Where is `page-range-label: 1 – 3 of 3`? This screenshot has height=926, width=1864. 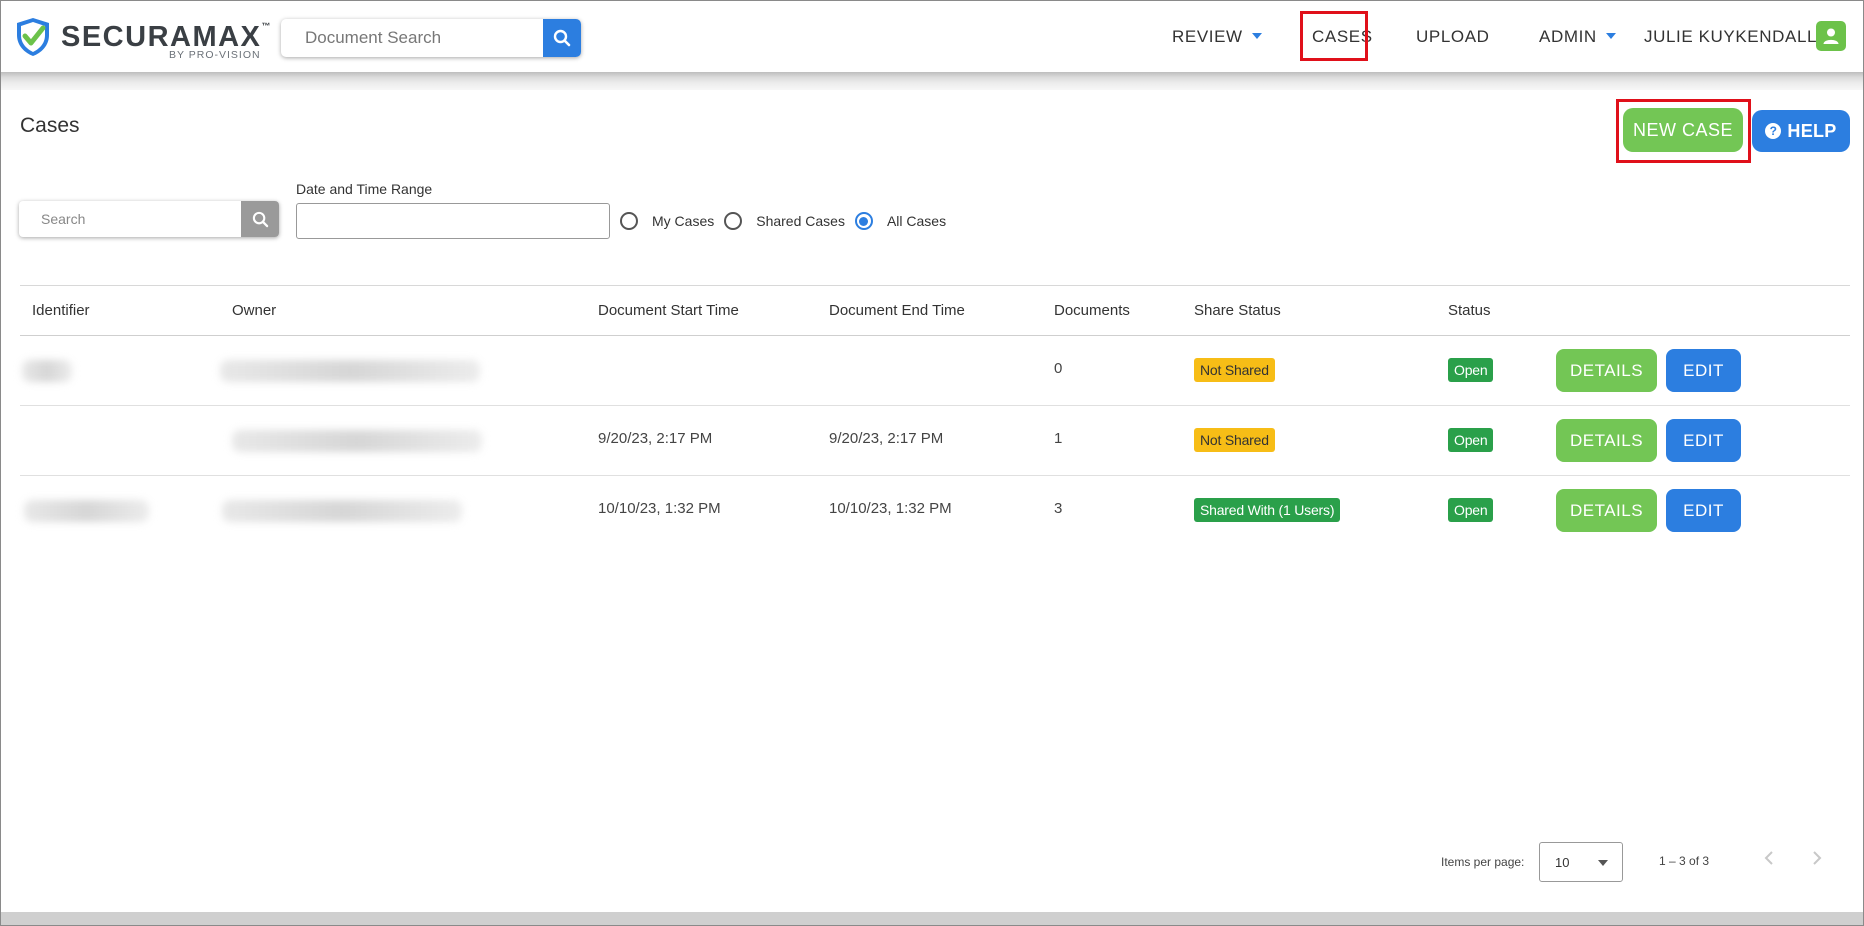 page-range-label: 1 – 3 of 3 is located at coordinates (1684, 861).